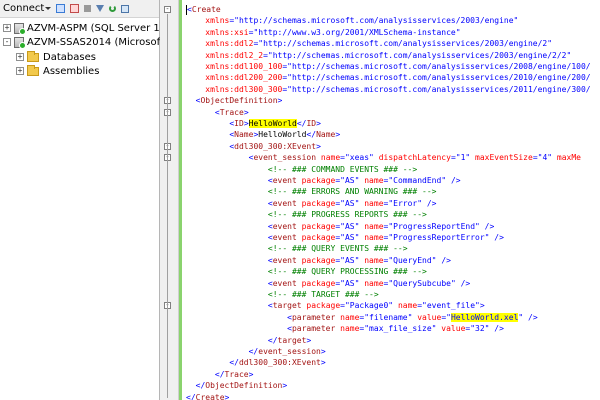 Image resolution: width=600 pixels, height=400 pixels. What do you see at coordinates (88, 8) in the screenshot?
I see `stop-icon` at bounding box center [88, 8].